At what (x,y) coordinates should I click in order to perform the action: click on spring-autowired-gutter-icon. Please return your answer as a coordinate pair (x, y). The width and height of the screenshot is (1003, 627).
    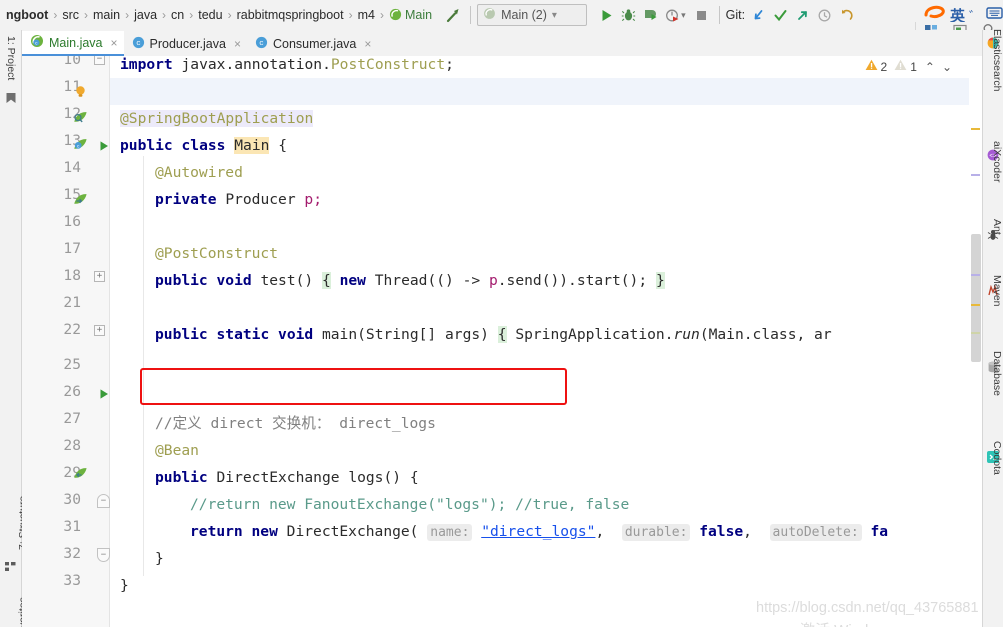
    Looking at the image, I should click on (80, 202).